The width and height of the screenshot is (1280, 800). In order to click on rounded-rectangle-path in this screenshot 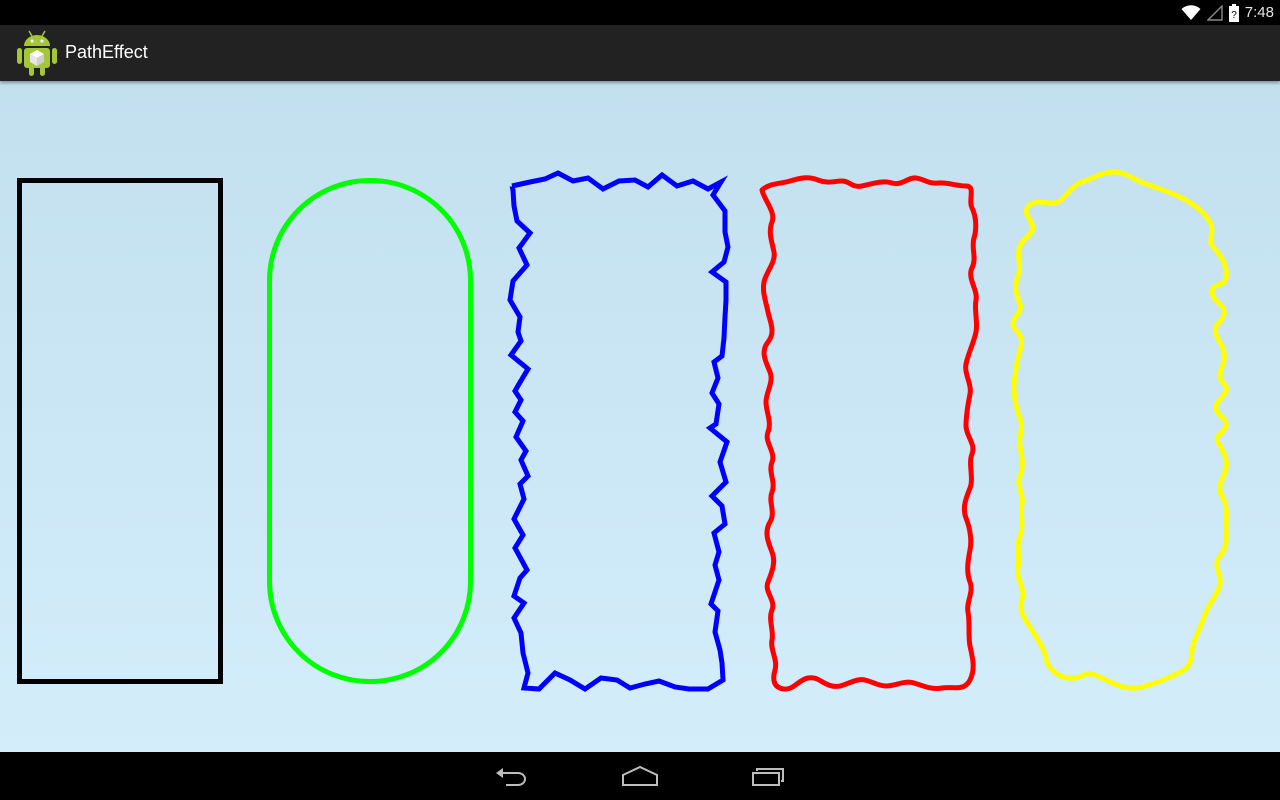, I will do `click(370, 431)`.